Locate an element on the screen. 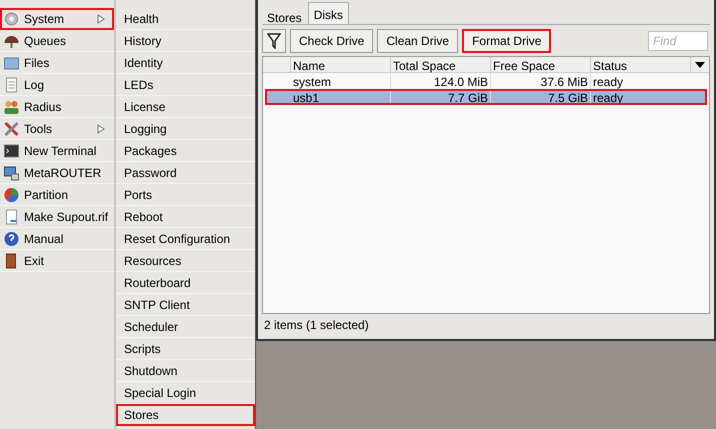 Image resolution: width=716 pixels, height=429 pixels. submenu-item: License is located at coordinates (185, 107).